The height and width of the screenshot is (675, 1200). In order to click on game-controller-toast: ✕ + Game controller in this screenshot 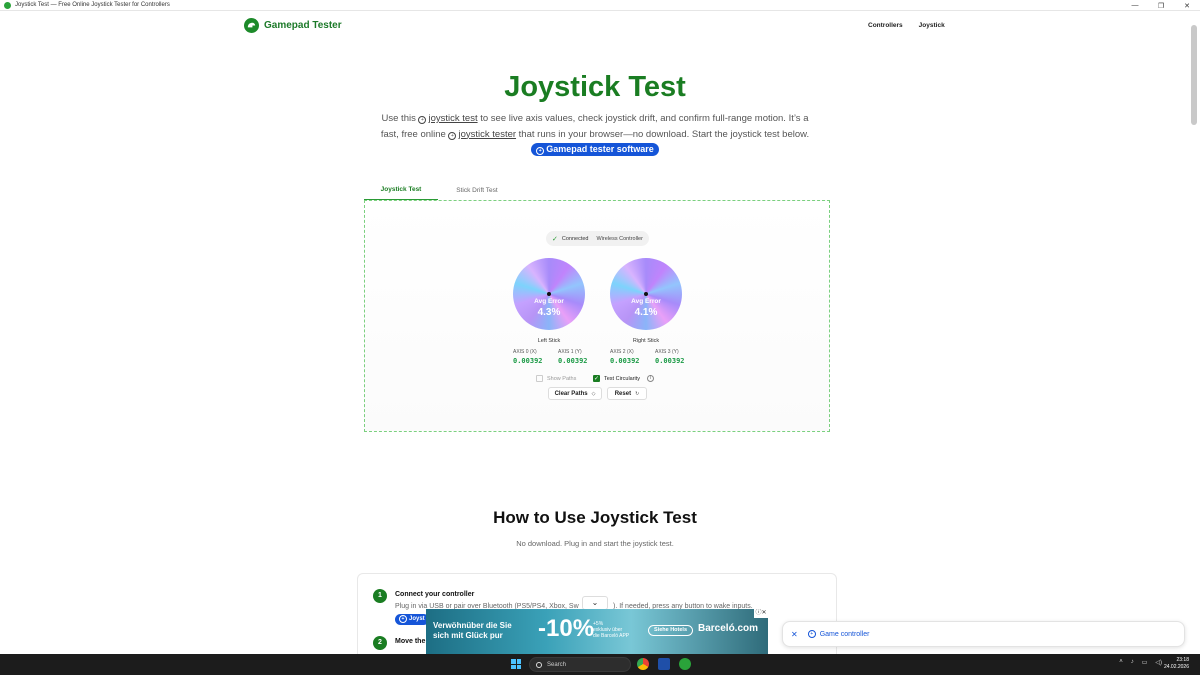, I will do `click(983, 634)`.